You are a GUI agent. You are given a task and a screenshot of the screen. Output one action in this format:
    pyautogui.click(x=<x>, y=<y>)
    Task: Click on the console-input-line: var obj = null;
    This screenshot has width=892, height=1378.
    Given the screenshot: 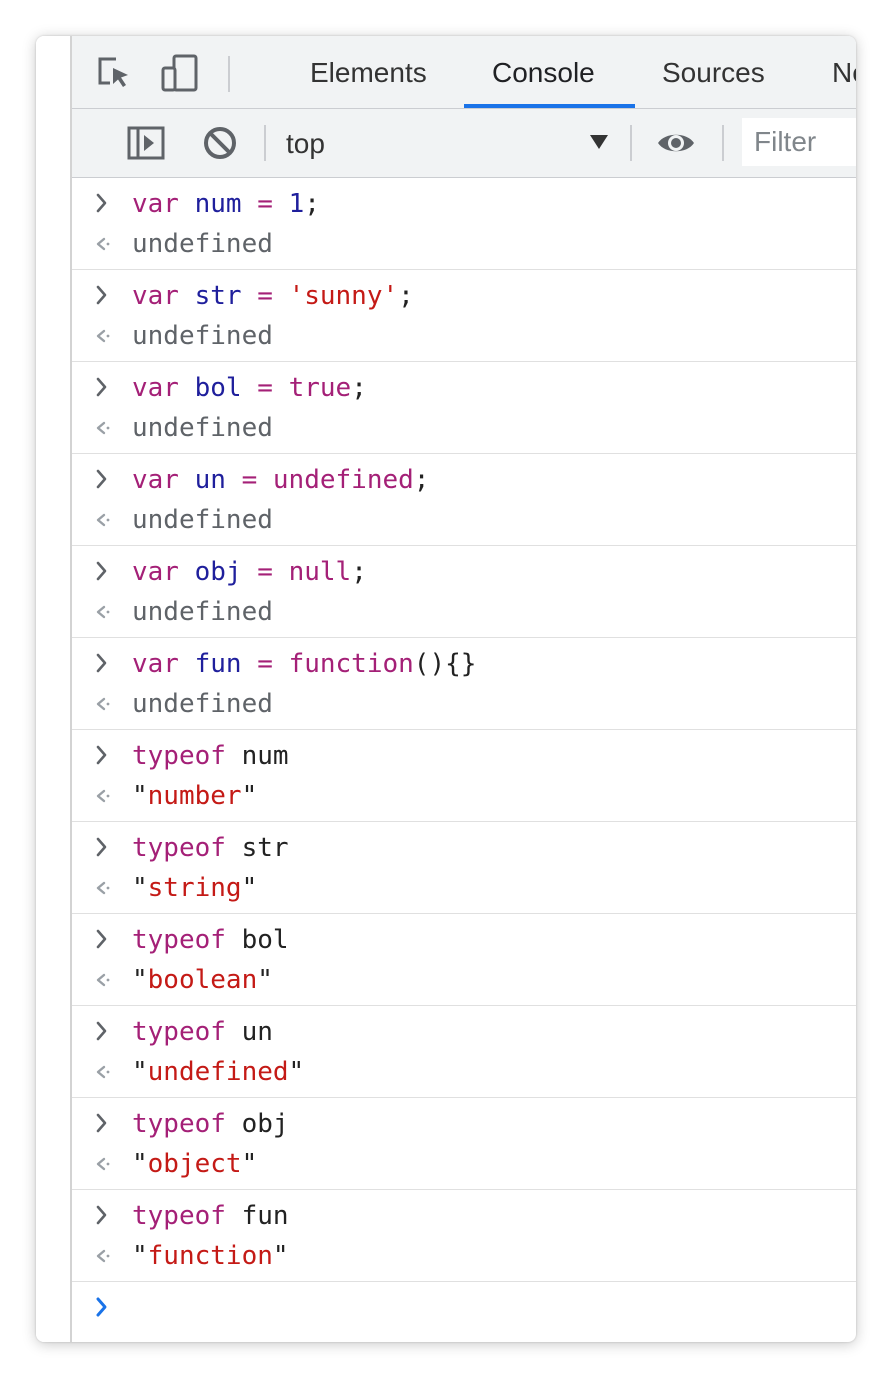 What is the action you would take?
    pyautogui.click(x=464, y=568)
    